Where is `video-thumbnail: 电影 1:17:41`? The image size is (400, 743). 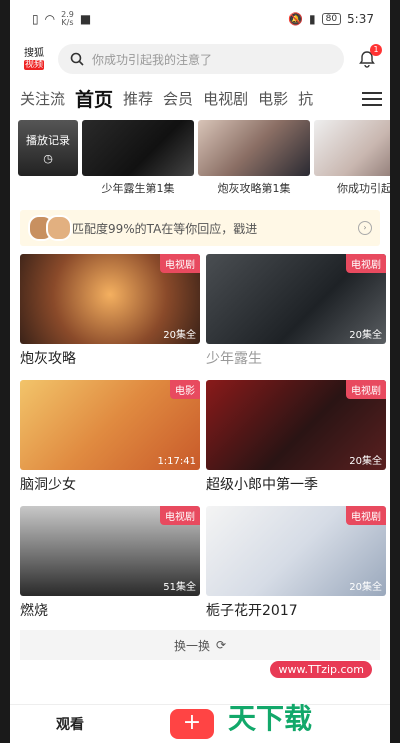
video-thumbnail: 电影 1:17:41 is located at coordinates (110, 425).